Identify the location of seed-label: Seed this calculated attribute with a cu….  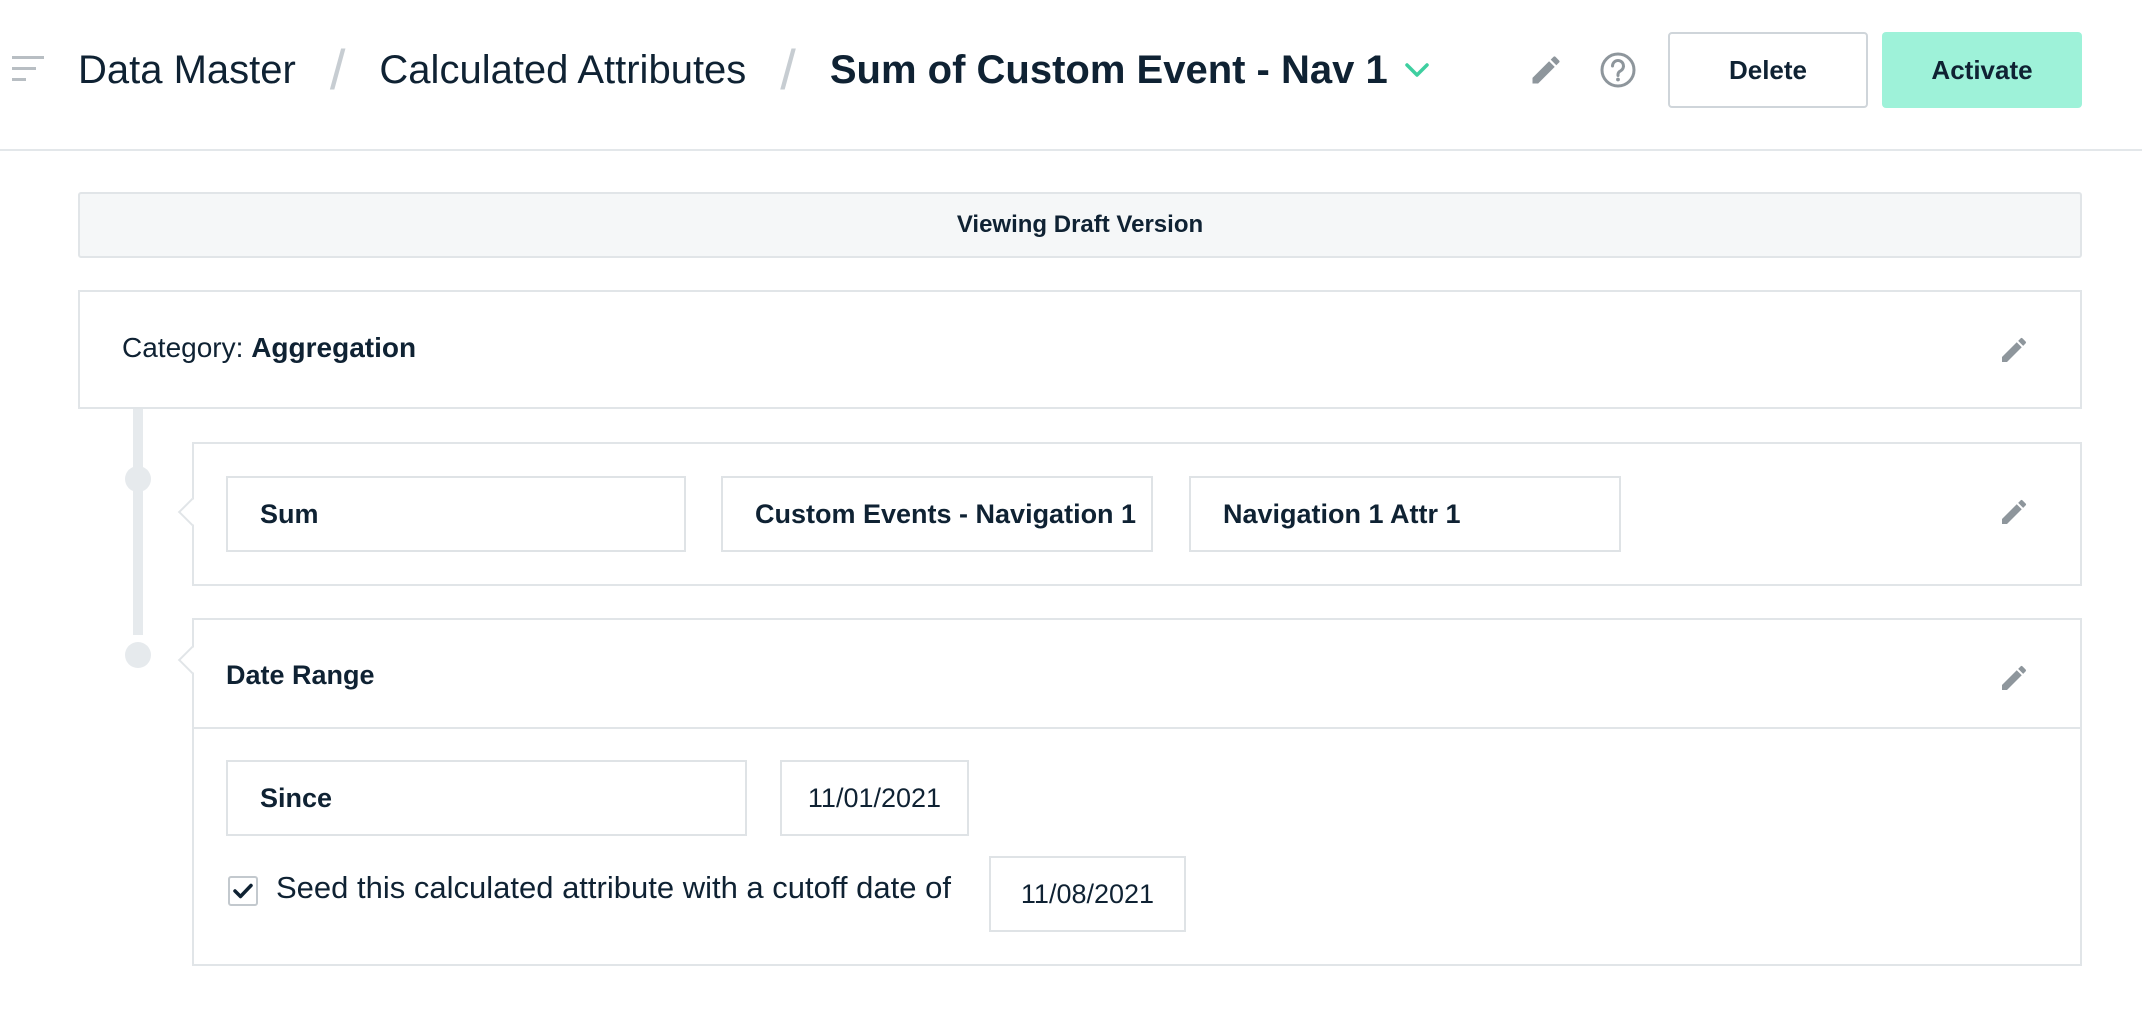
(613, 887).